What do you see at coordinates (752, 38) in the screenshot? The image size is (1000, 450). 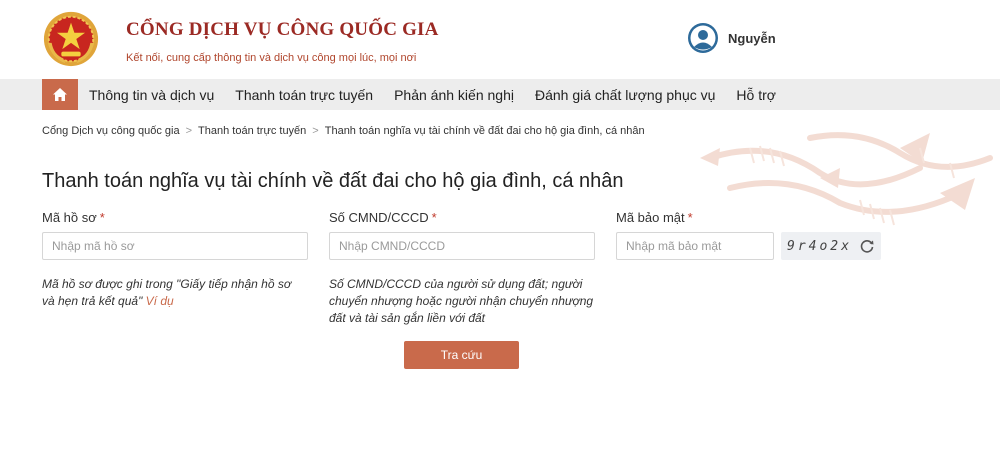 I see `user-name: Nguyễn` at bounding box center [752, 38].